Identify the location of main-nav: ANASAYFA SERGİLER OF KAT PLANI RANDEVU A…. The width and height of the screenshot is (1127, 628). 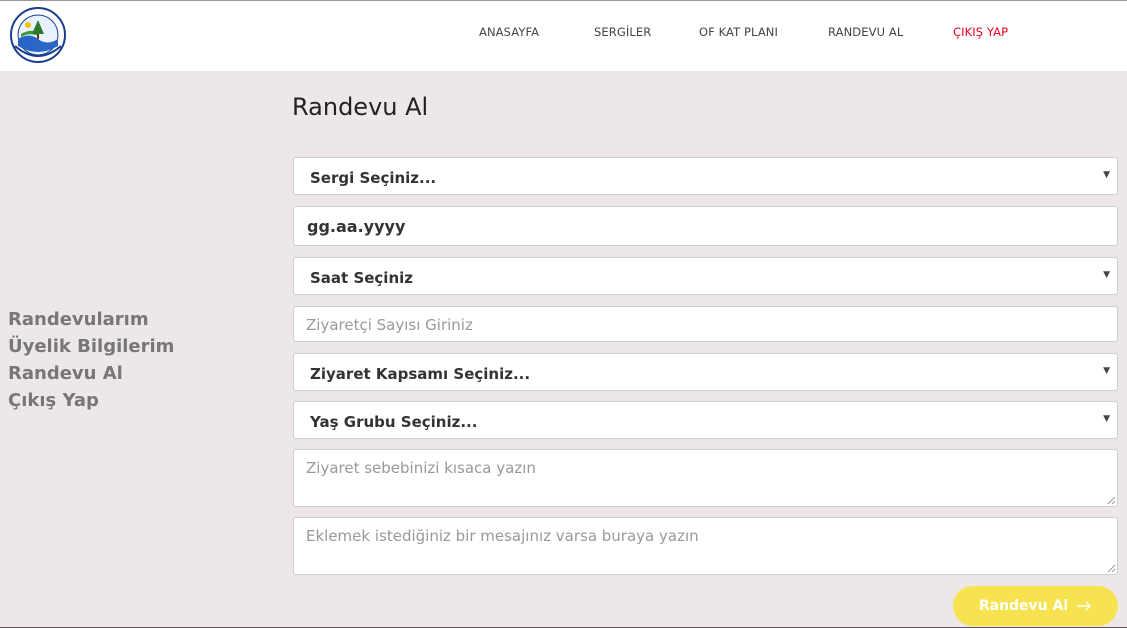
(563, 34).